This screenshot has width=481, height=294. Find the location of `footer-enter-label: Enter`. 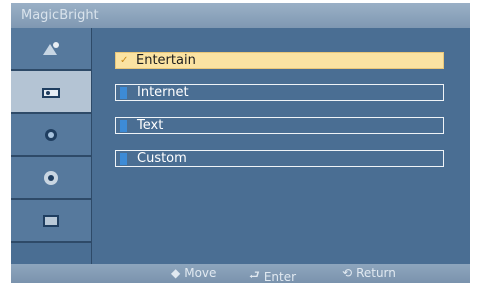

footer-enter-label: Enter is located at coordinates (280, 276).